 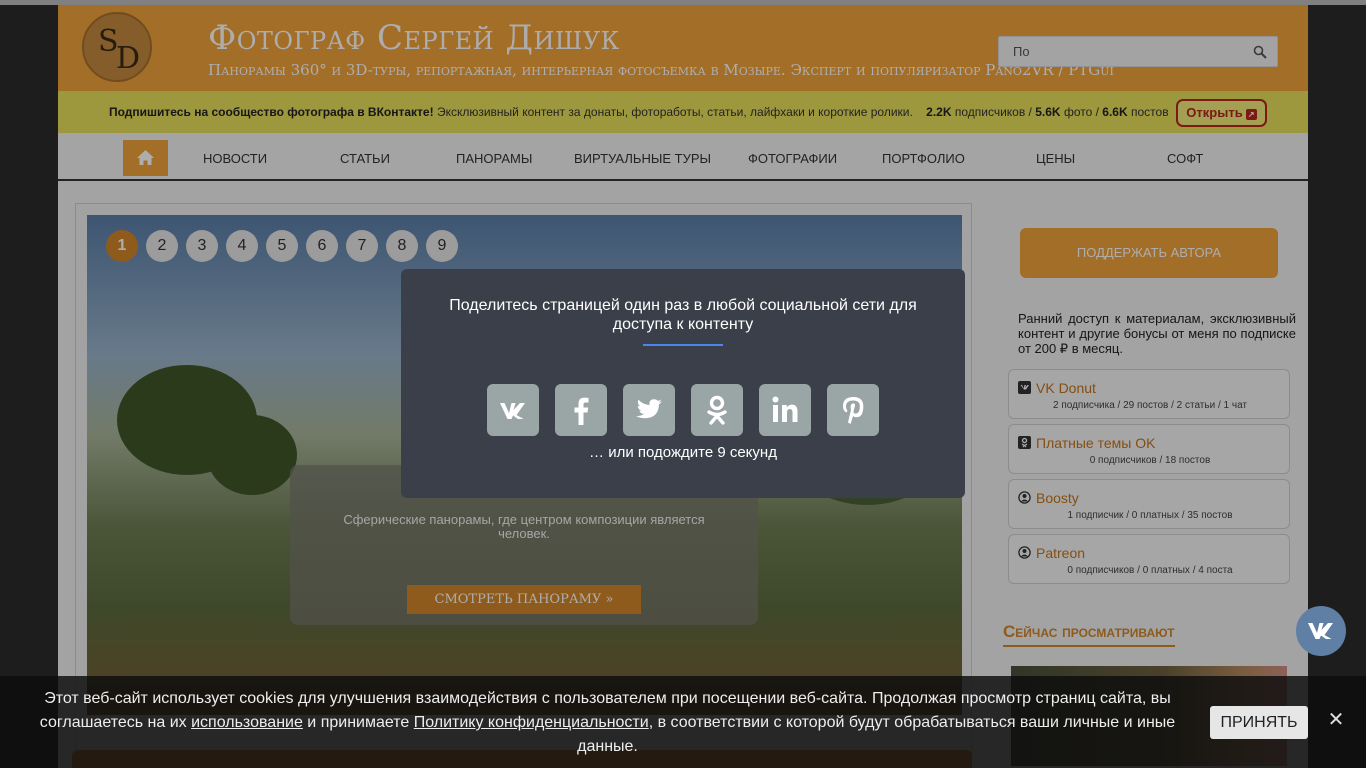 I want to click on share-odnoklassniki-button, so click(x=717, y=410).